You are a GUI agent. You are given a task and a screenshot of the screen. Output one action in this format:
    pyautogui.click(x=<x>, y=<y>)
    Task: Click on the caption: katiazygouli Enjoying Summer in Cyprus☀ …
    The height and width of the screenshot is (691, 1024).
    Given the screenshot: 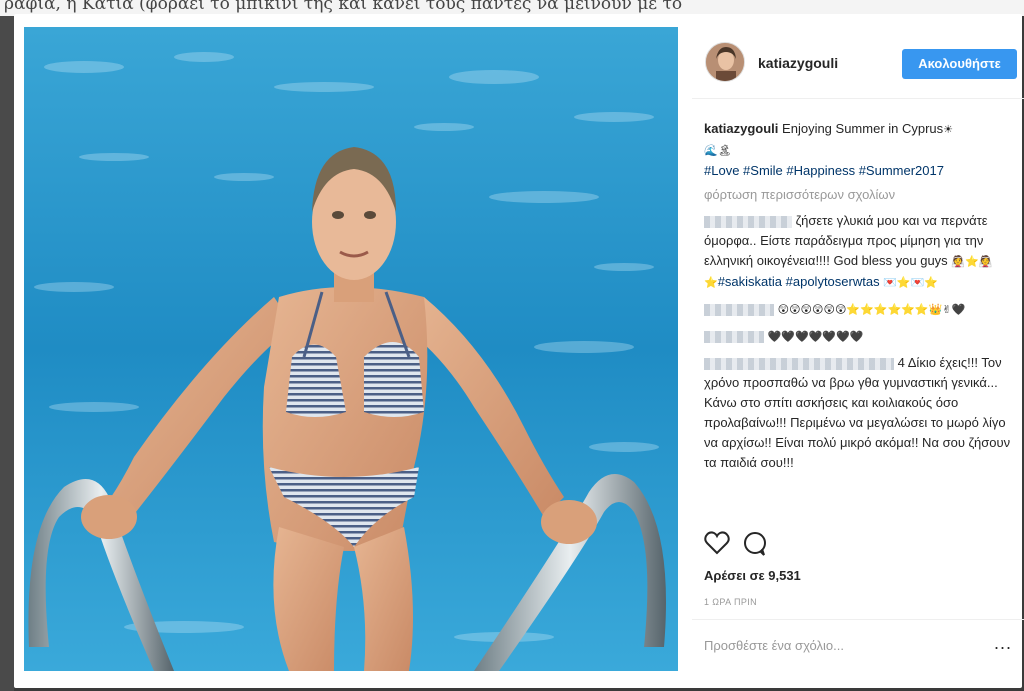 What is the action you would take?
    pyautogui.click(x=859, y=150)
    